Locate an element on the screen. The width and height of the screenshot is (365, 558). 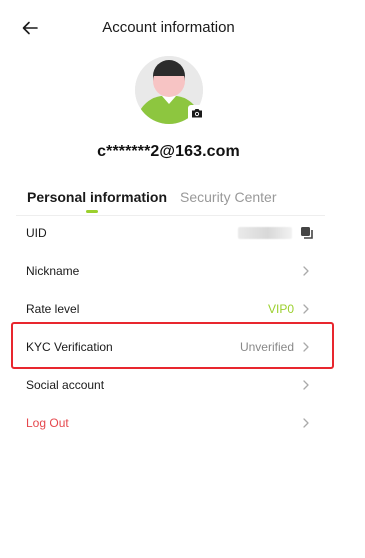
camera-icon is located at coordinates (197, 113).